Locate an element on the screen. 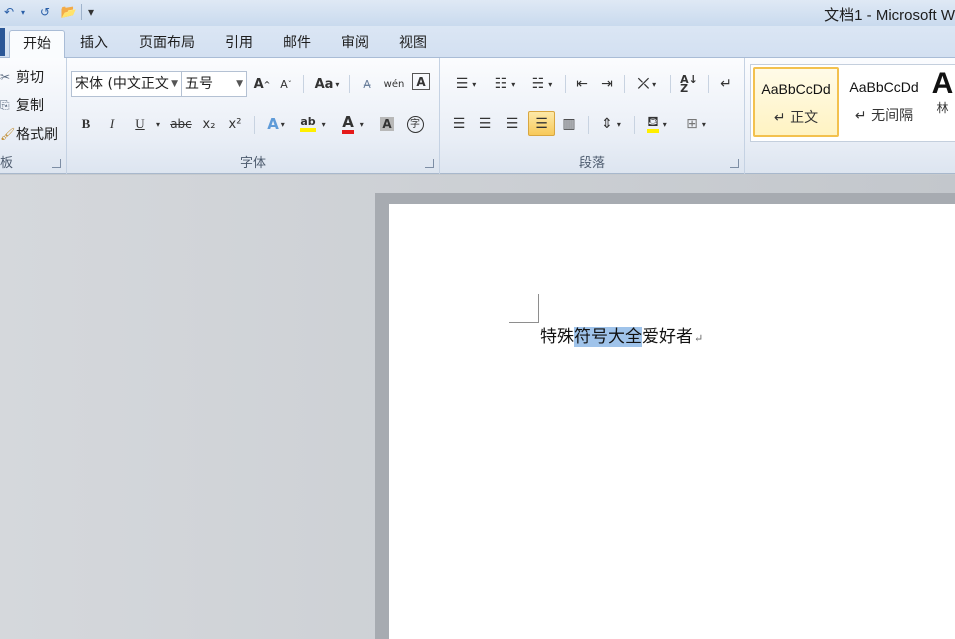  format-painter-label: 格式刷 is located at coordinates (37, 135).